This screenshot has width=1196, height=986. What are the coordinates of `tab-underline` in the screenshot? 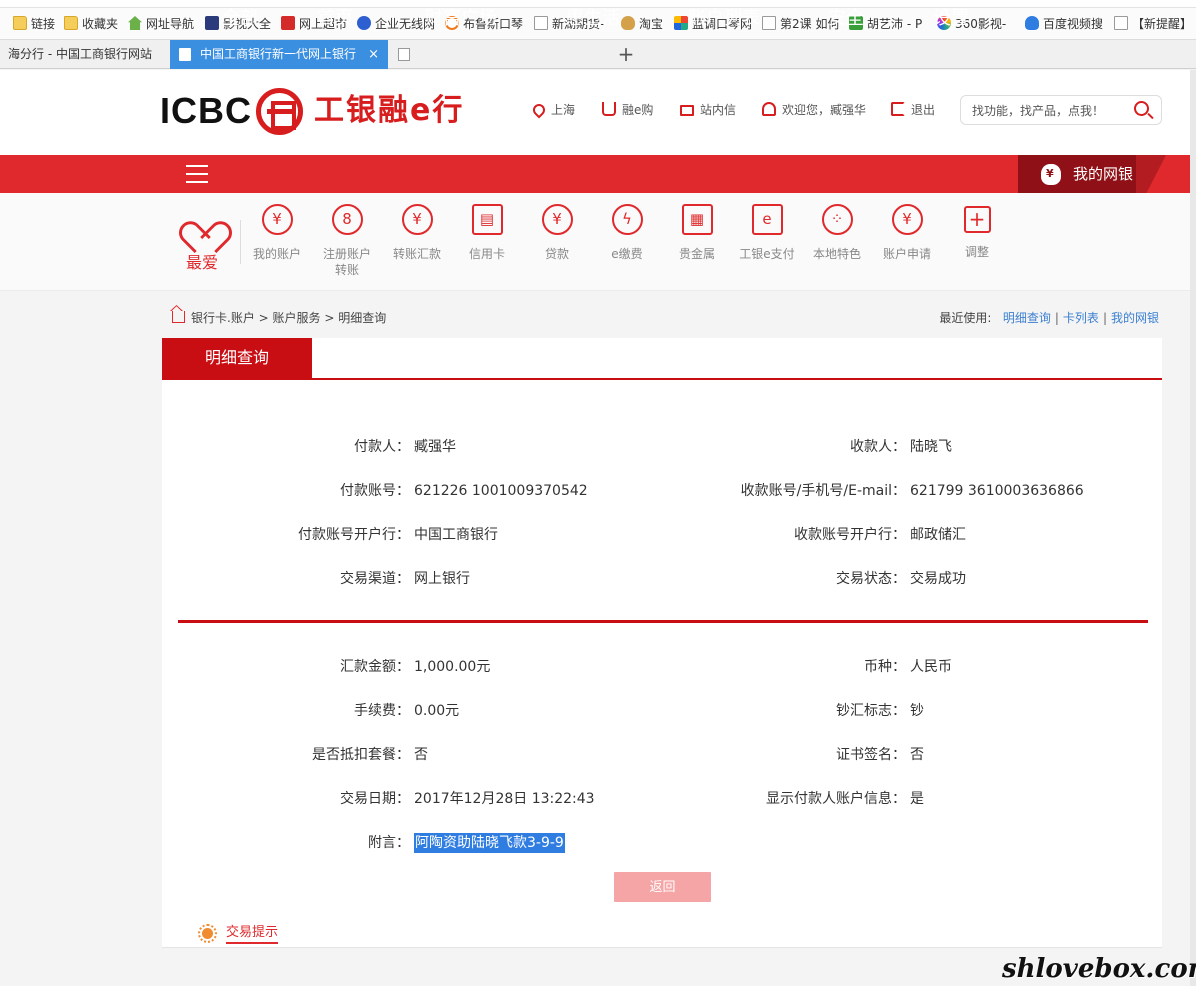 It's located at (662, 379).